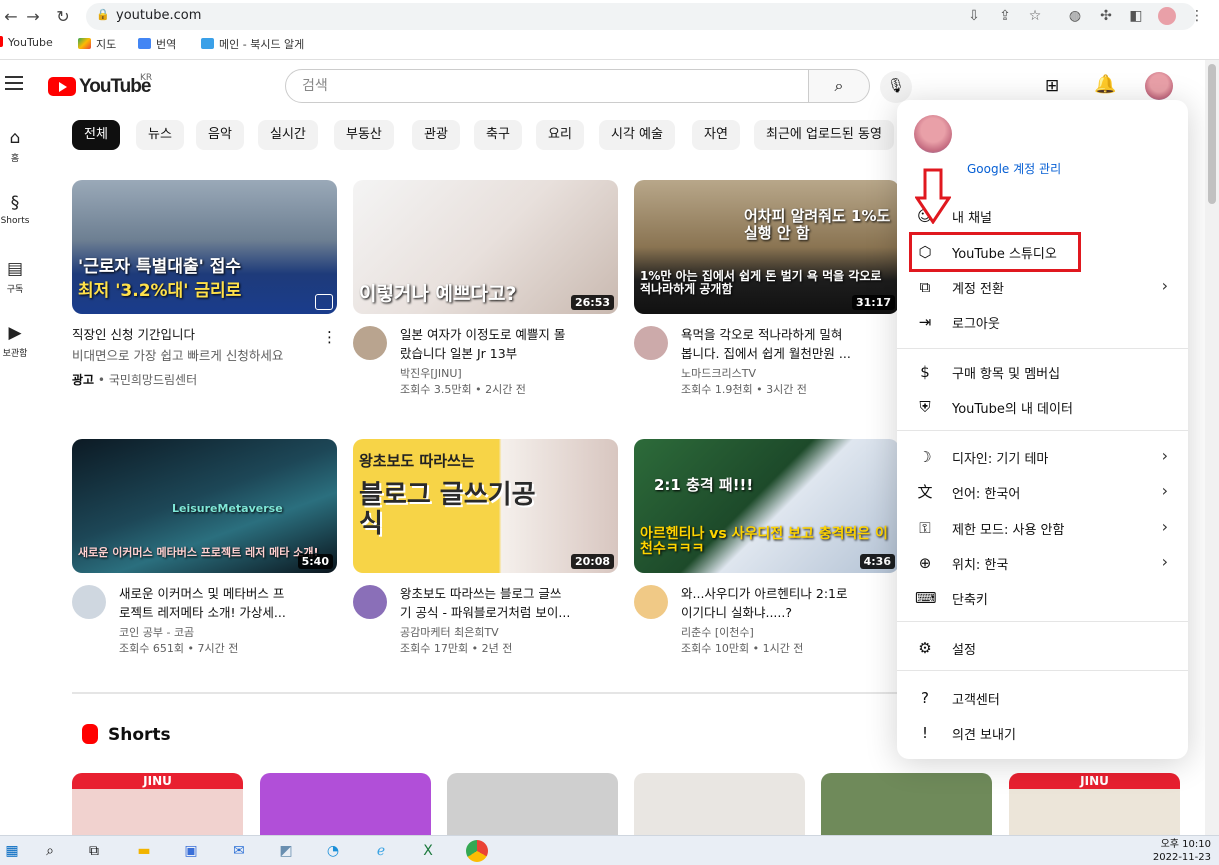 The height and width of the screenshot is (865, 1219). What do you see at coordinates (764, 593) in the screenshot?
I see `video-title: 와...사우디가 아르헨티나 2:1로` at bounding box center [764, 593].